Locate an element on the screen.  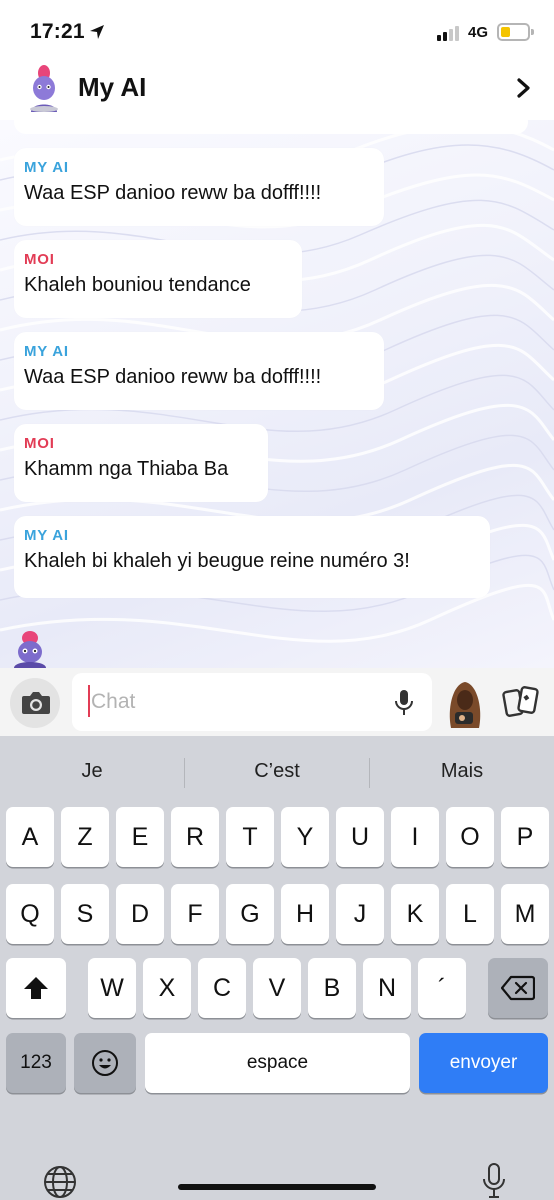
suggestion: Mais is located at coordinates (462, 771).